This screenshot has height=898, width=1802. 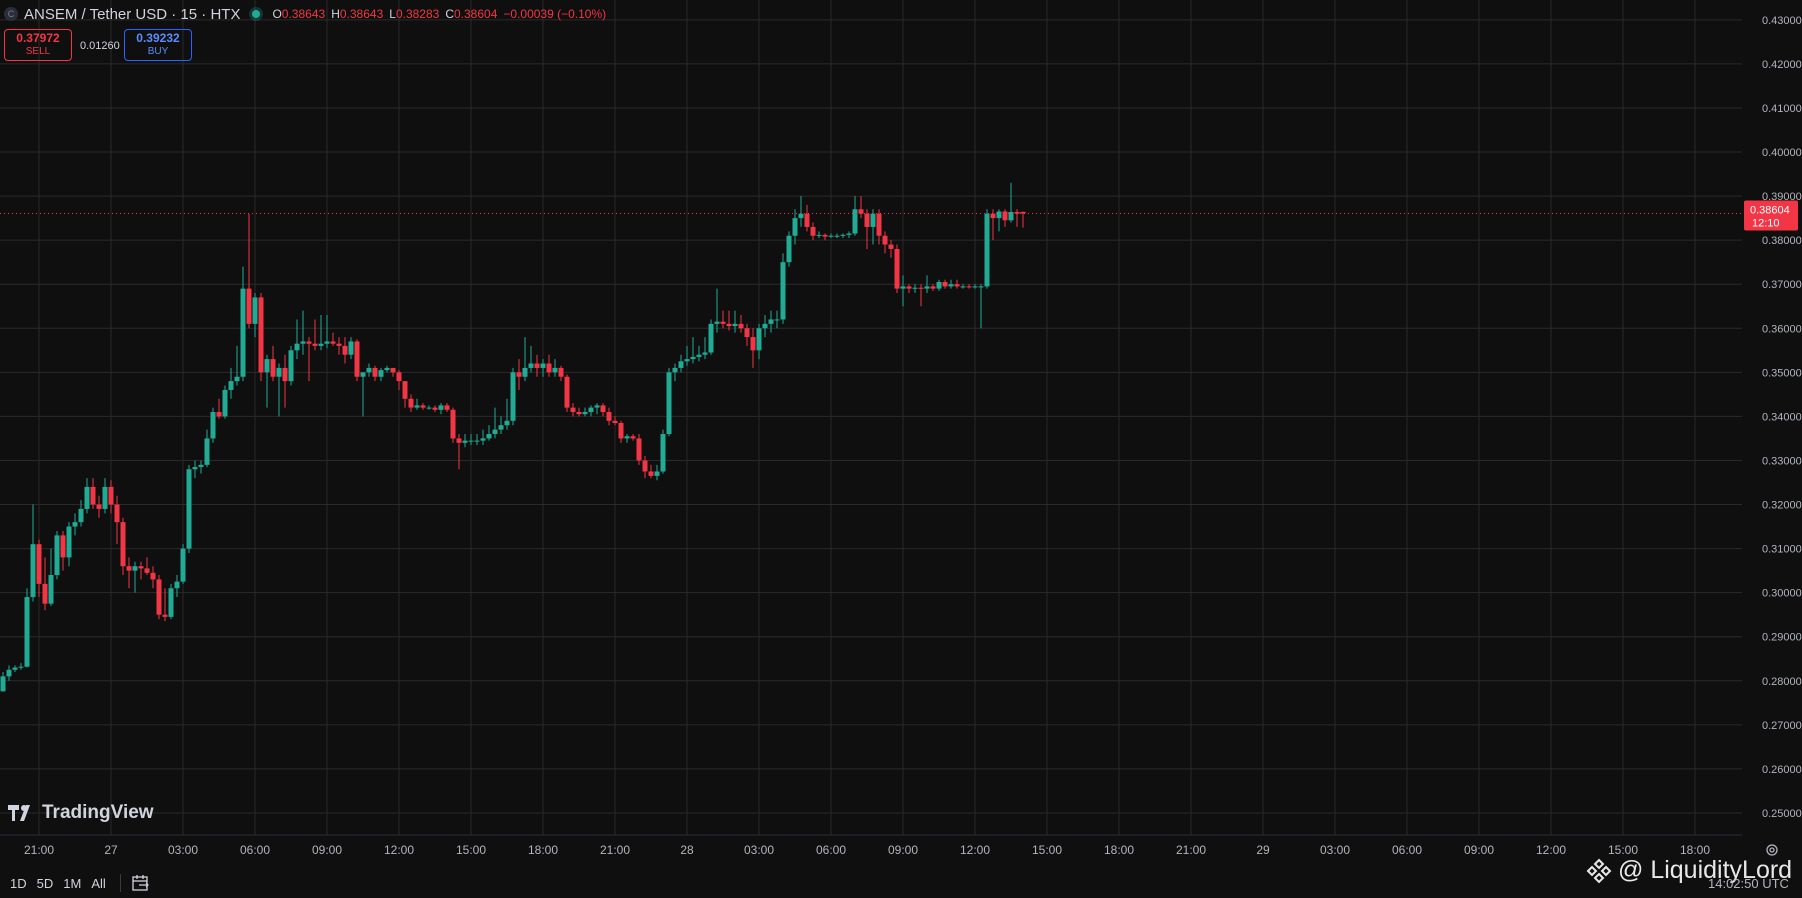 What do you see at coordinates (1782, 682) in the screenshot?
I see `price-tick-label: 0.28000` at bounding box center [1782, 682].